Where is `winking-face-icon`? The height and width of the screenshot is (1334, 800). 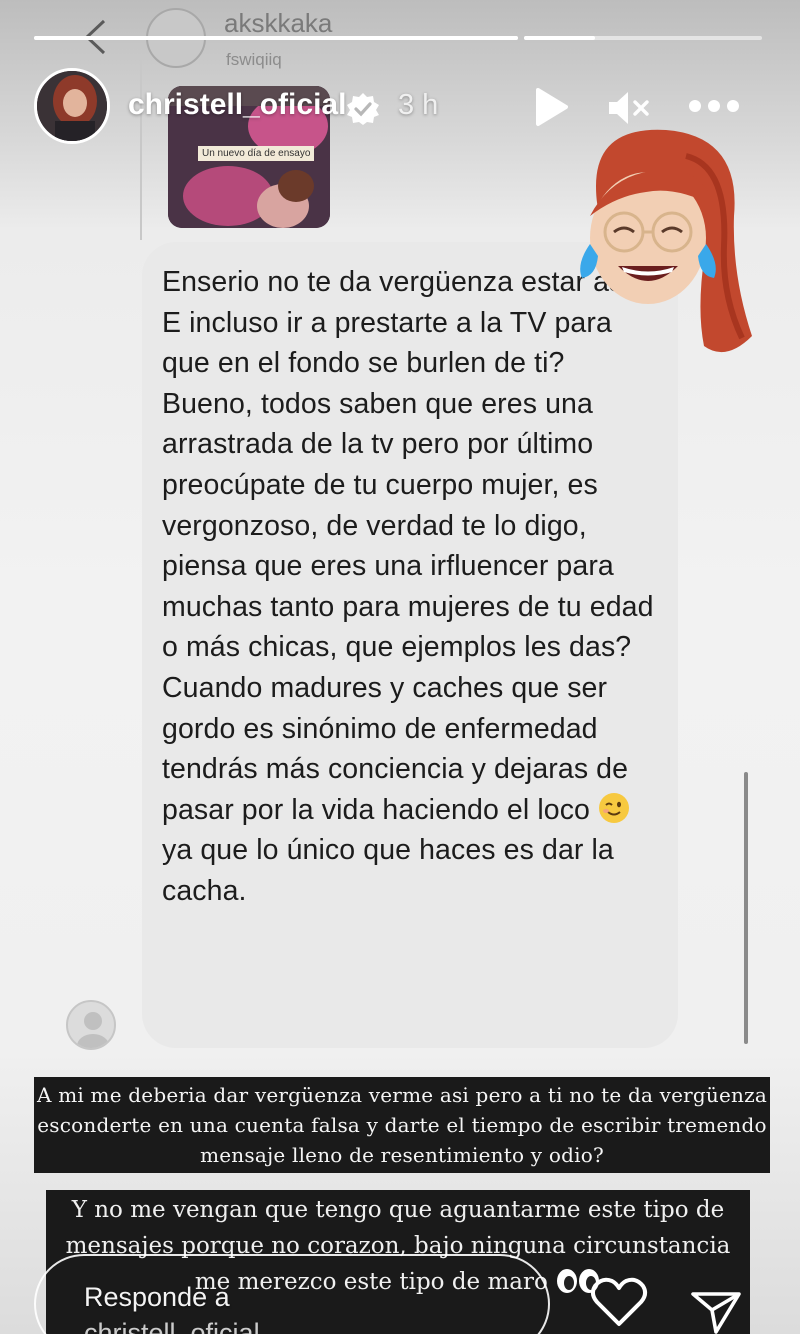
winking-face-icon is located at coordinates (614, 807).